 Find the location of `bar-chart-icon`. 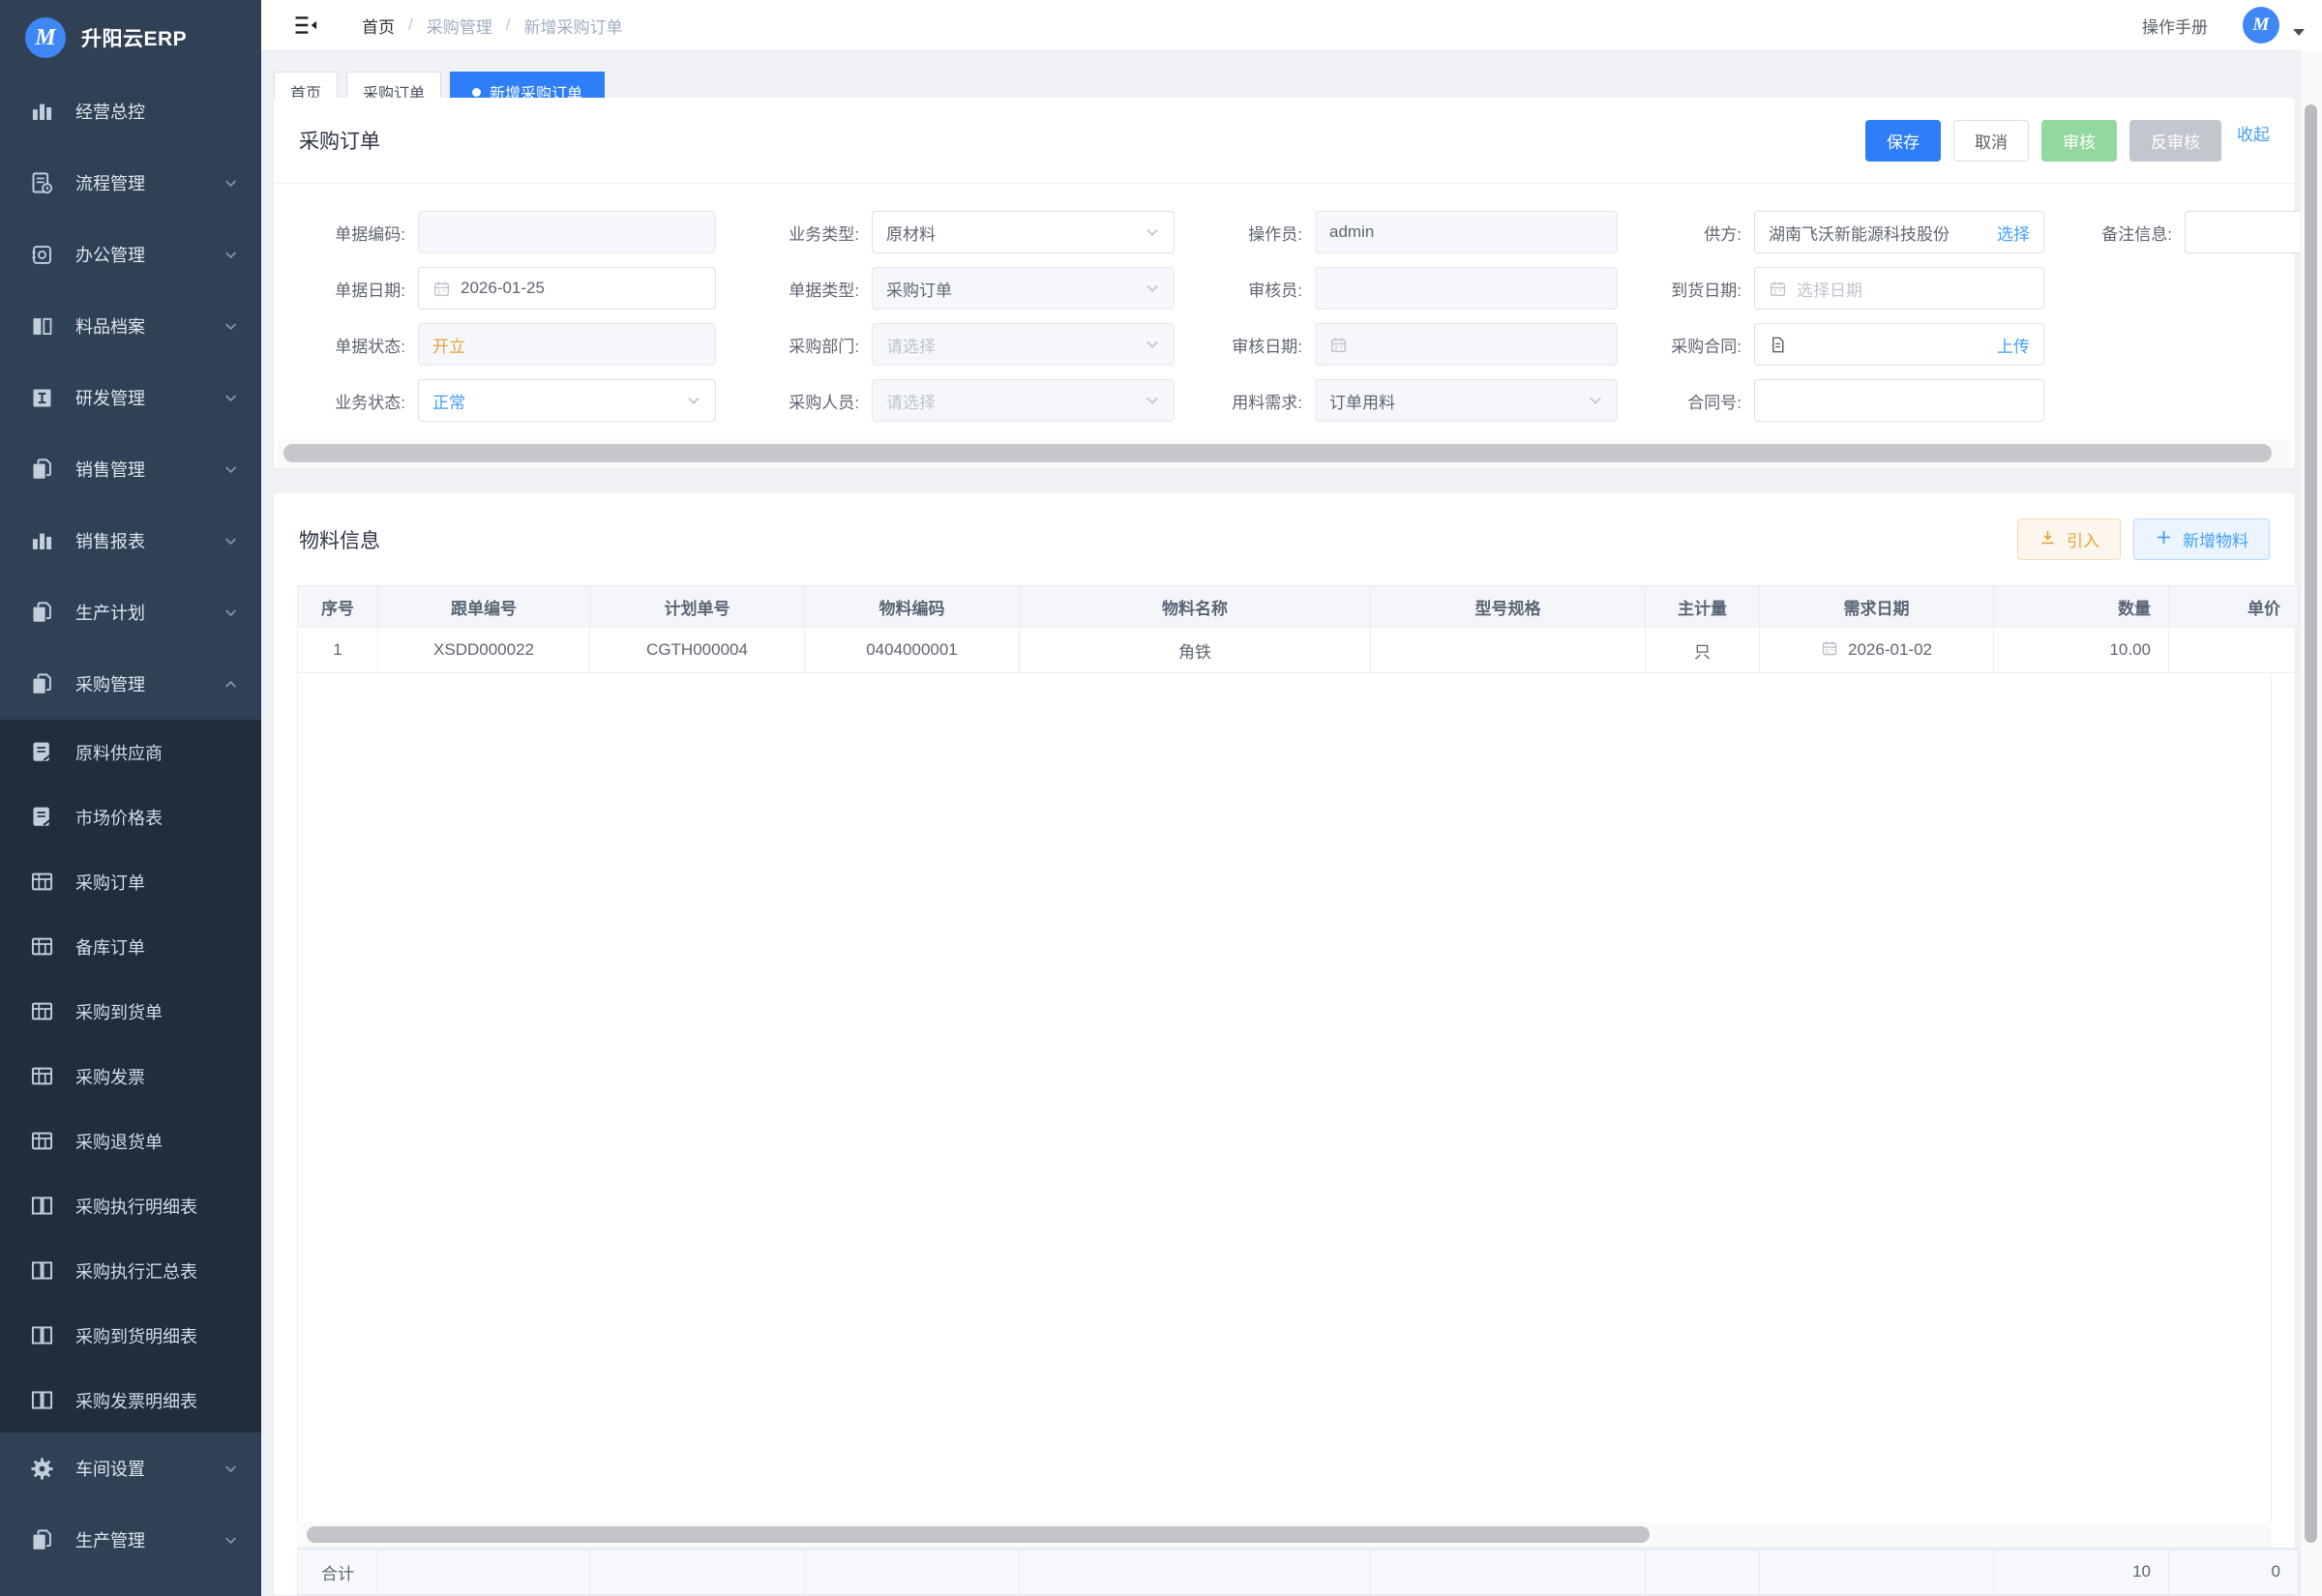

bar-chart-icon is located at coordinates (42, 541).